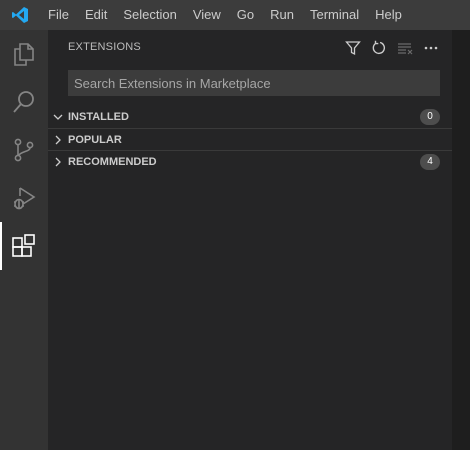 This screenshot has width=470, height=450. I want to click on clear-all-icon, so click(405, 49).